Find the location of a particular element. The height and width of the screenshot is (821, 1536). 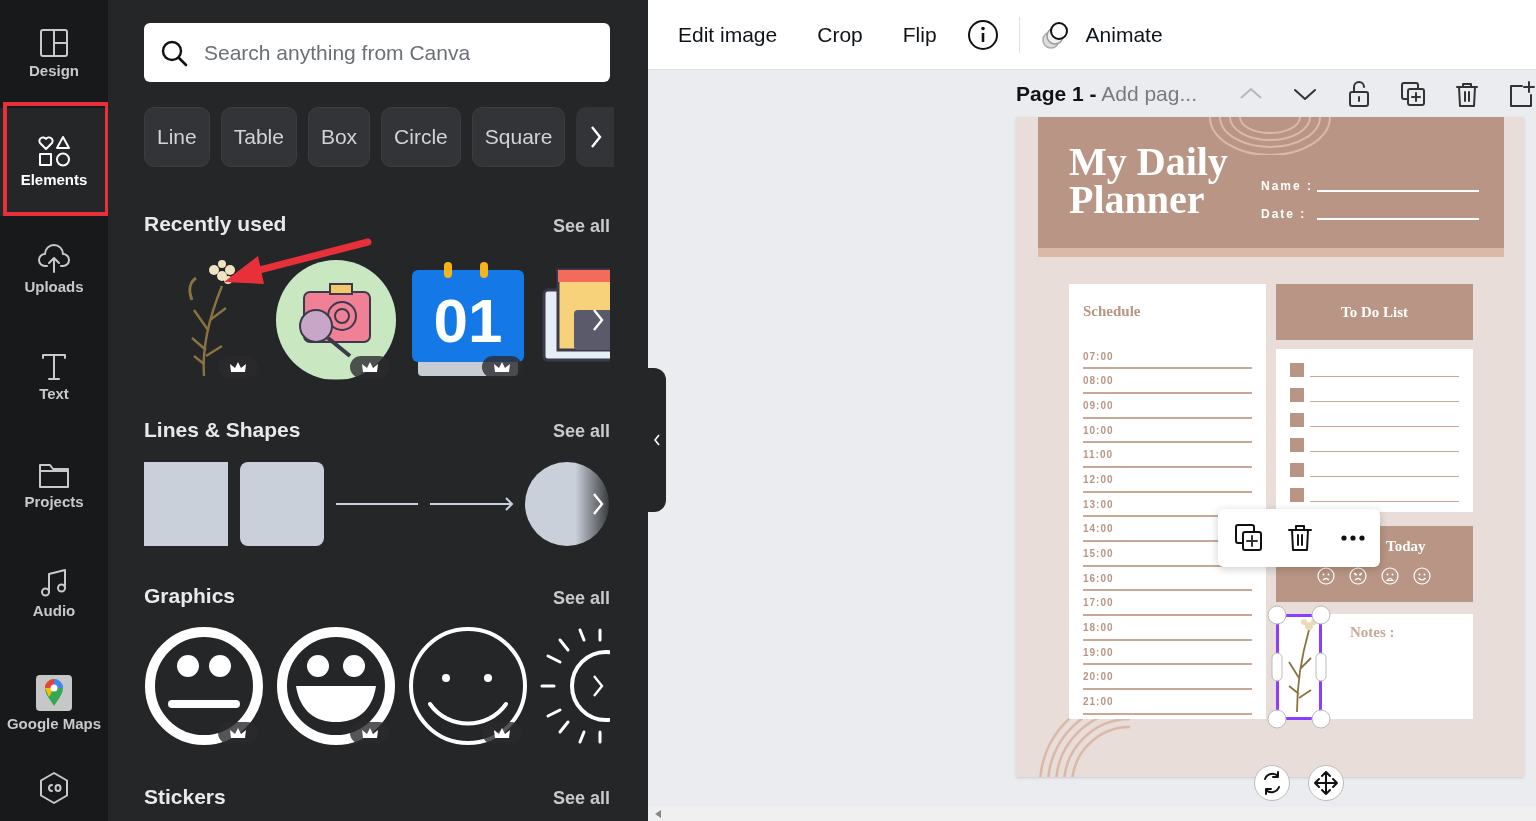

duplicate-page-button is located at coordinates (1413, 93).